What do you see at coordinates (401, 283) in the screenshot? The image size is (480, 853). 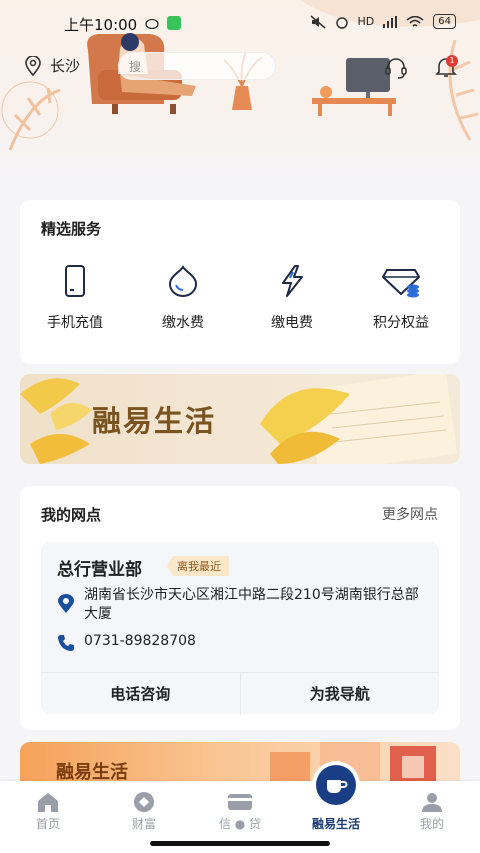 I see `diamond-coins-icon` at bounding box center [401, 283].